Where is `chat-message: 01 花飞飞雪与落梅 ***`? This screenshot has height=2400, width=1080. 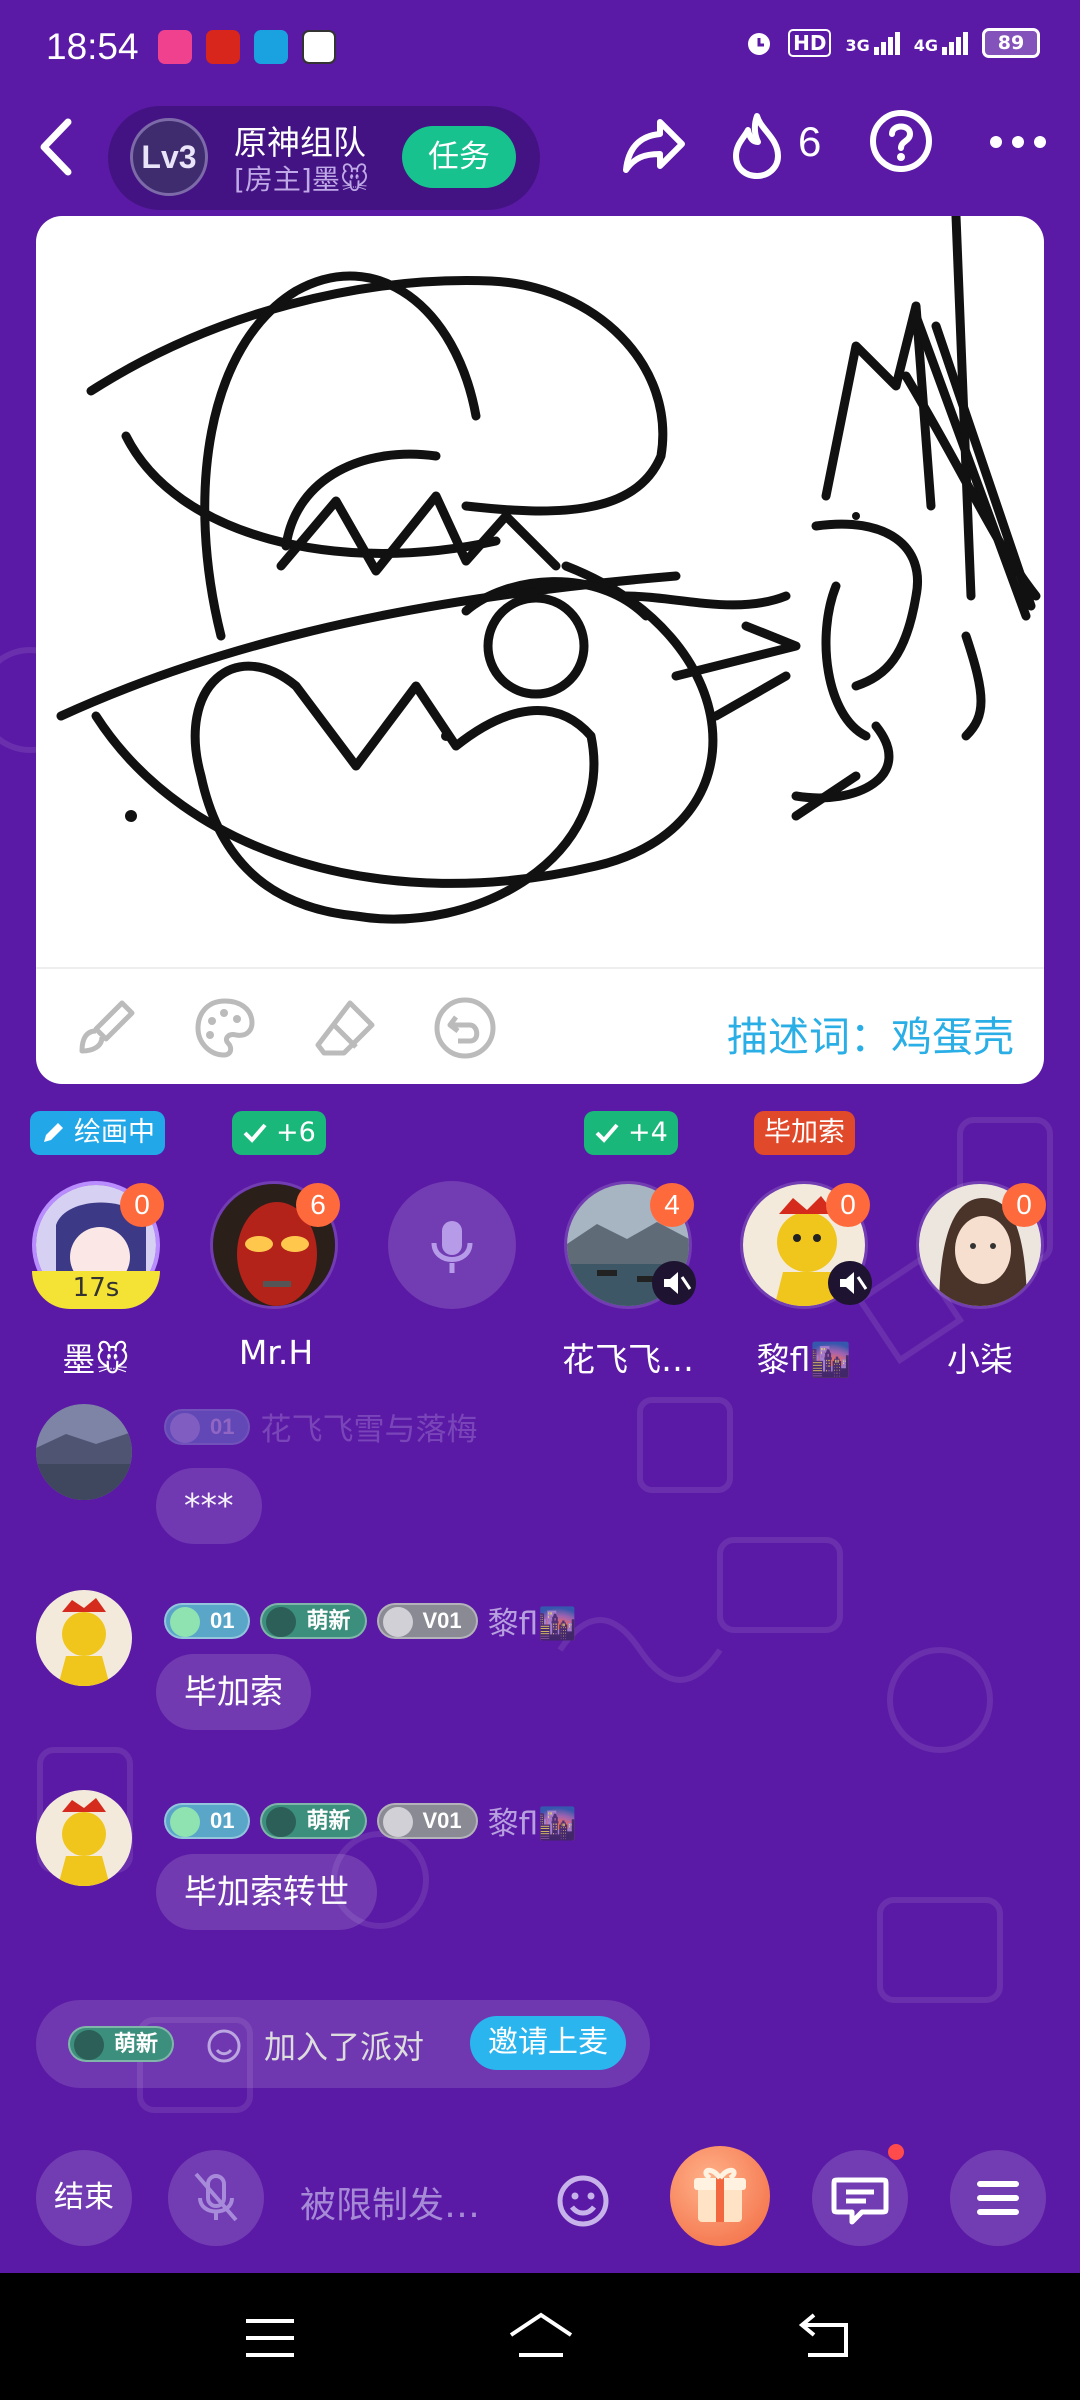 chat-message: 01 花飞飞雪与落梅 *** is located at coordinates (540, 1475).